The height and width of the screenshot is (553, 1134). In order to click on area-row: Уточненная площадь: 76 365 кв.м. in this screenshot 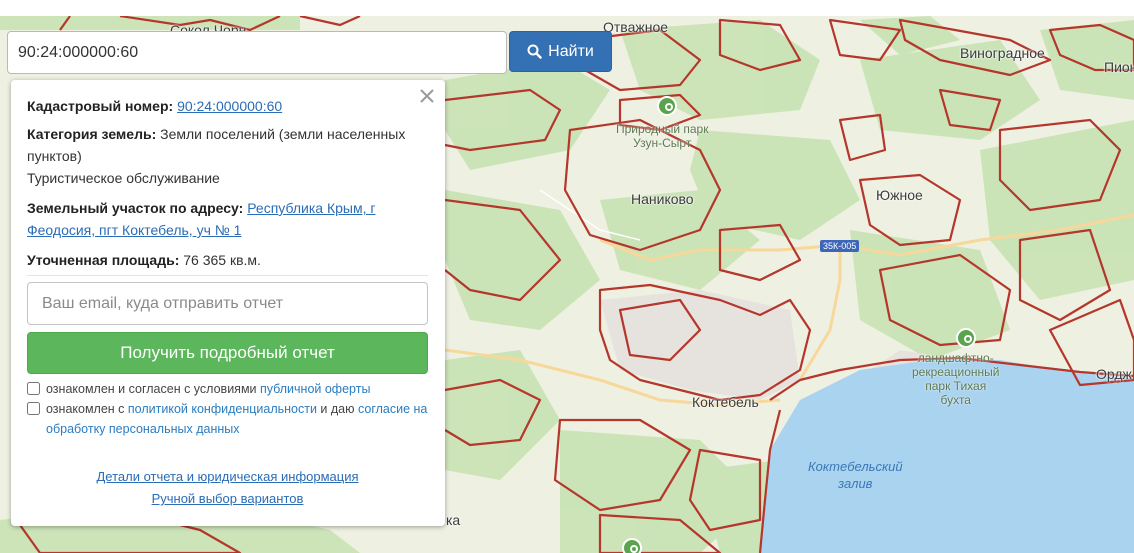, I will do `click(227, 260)`.